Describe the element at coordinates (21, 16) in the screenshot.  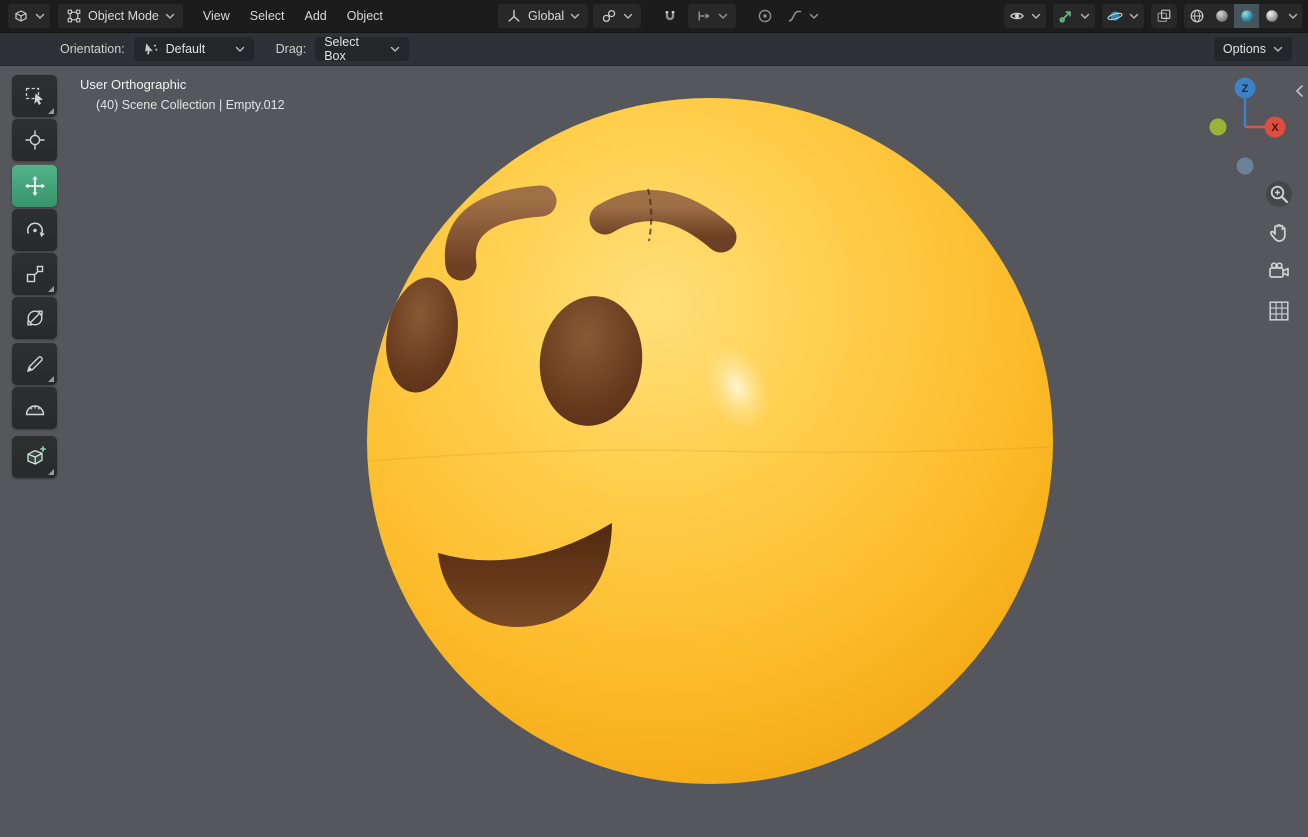
I see `editor-type-icon` at that location.